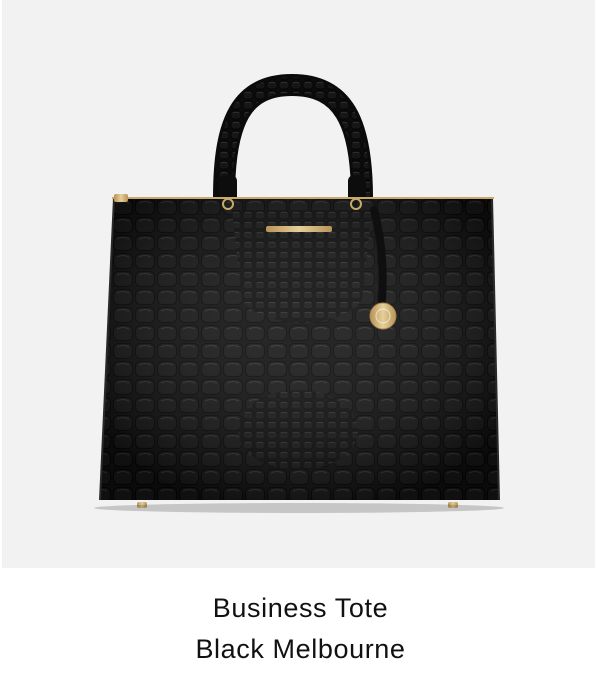 This screenshot has width=601, height=695. I want to click on product-name: Business Tote, so click(300, 608).